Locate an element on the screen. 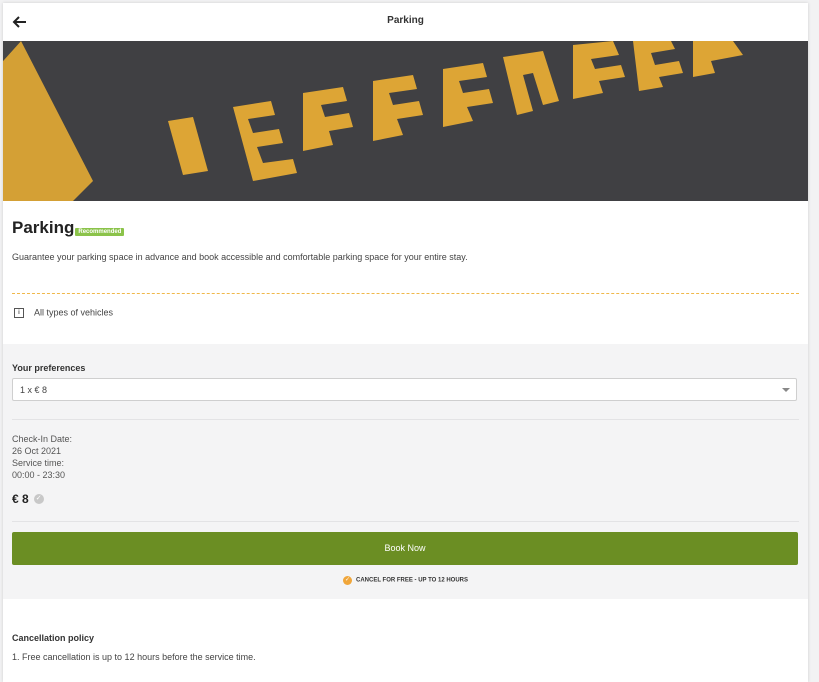 The image size is (819, 682). checkin-value: 26 Oct 2021 is located at coordinates (37, 451).